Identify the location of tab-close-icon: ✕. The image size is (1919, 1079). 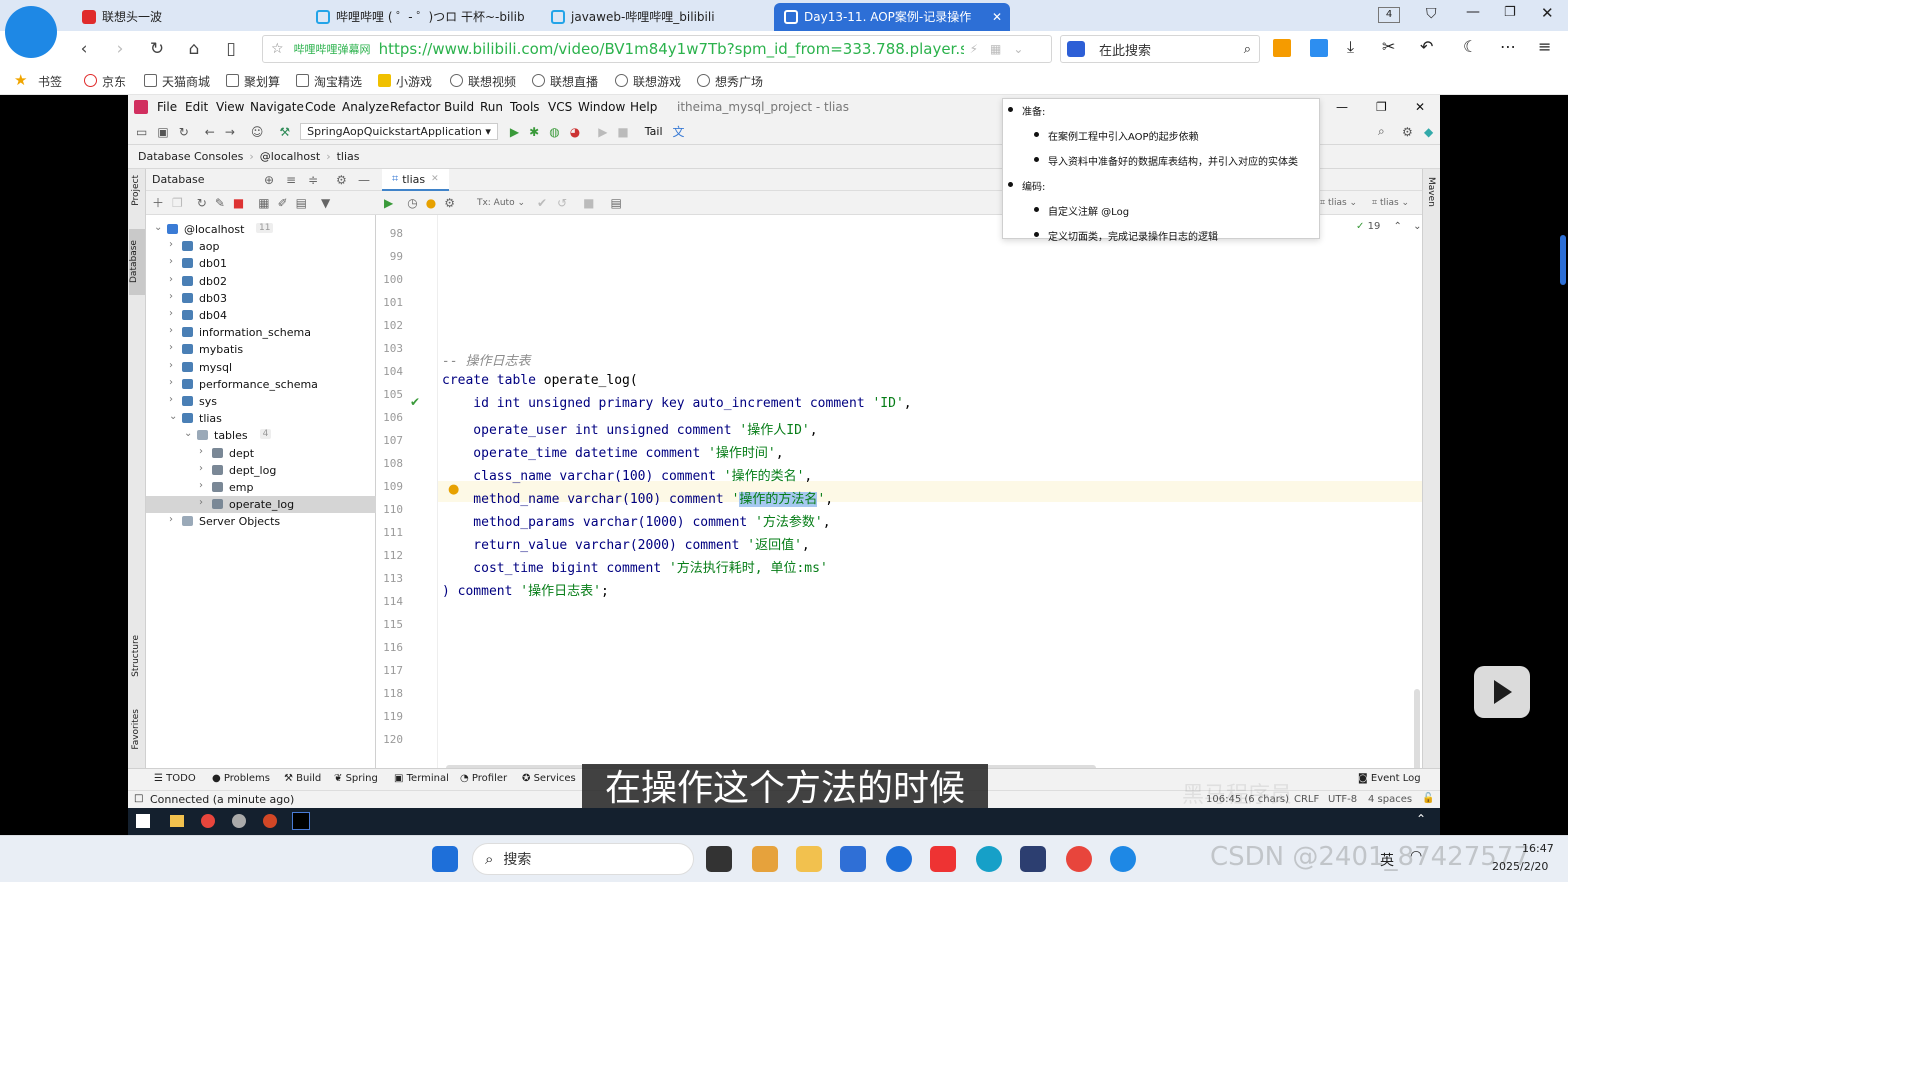
(435, 179).